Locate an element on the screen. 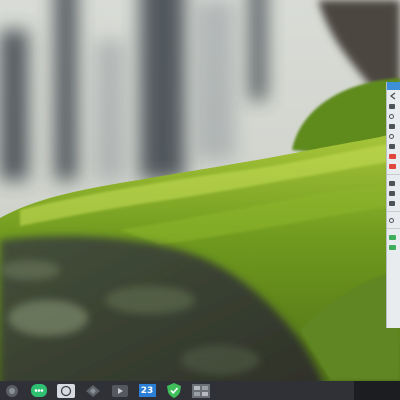 The height and width of the screenshot is (400, 400). chat-app-icon is located at coordinates (39, 390).